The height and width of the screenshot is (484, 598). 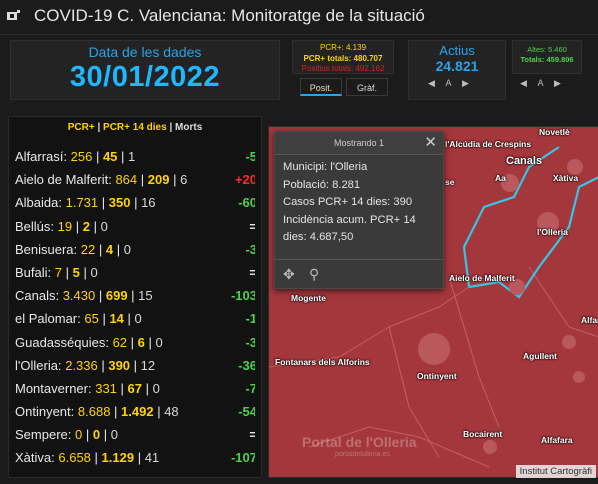 I want to click on list-item: Aielo de Malferit: 864 | 209 | 6 +20, so click(x=135, y=179).